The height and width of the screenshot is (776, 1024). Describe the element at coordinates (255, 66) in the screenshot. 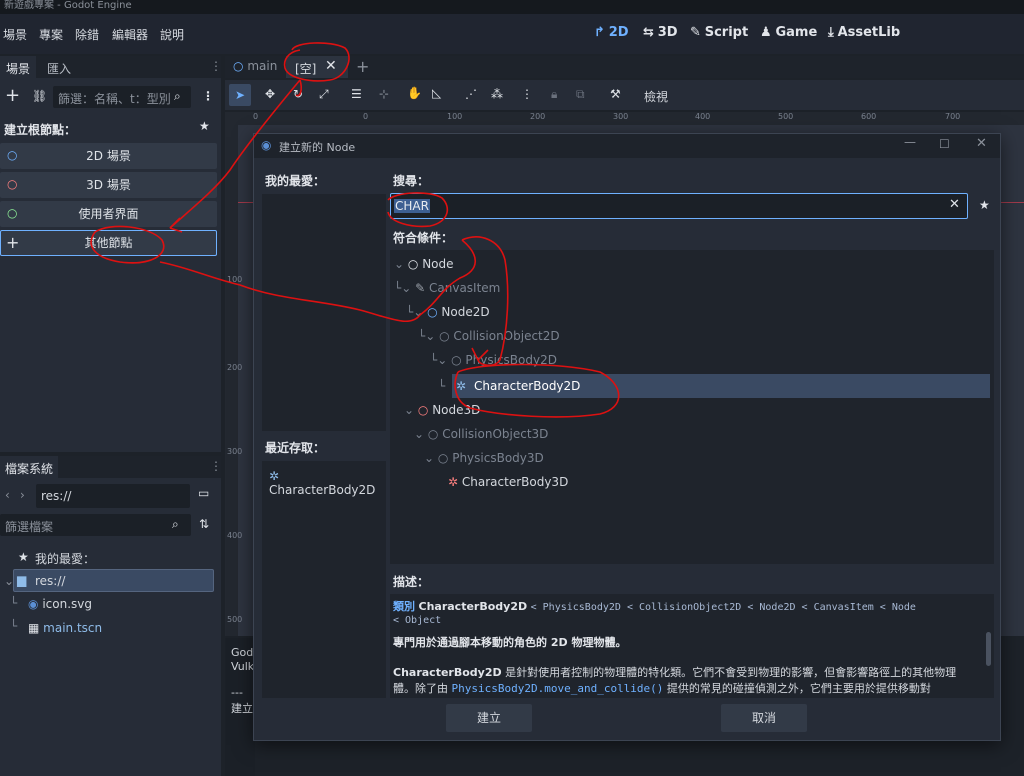

I see `scene-tab-main: ○ main` at that location.